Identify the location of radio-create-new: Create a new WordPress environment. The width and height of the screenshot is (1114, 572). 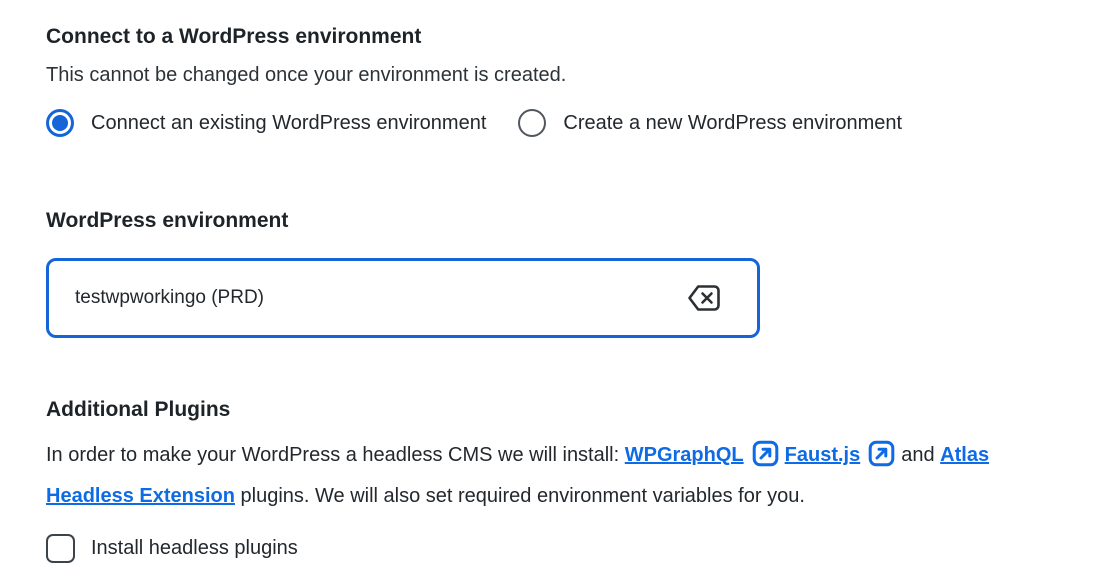
(710, 123).